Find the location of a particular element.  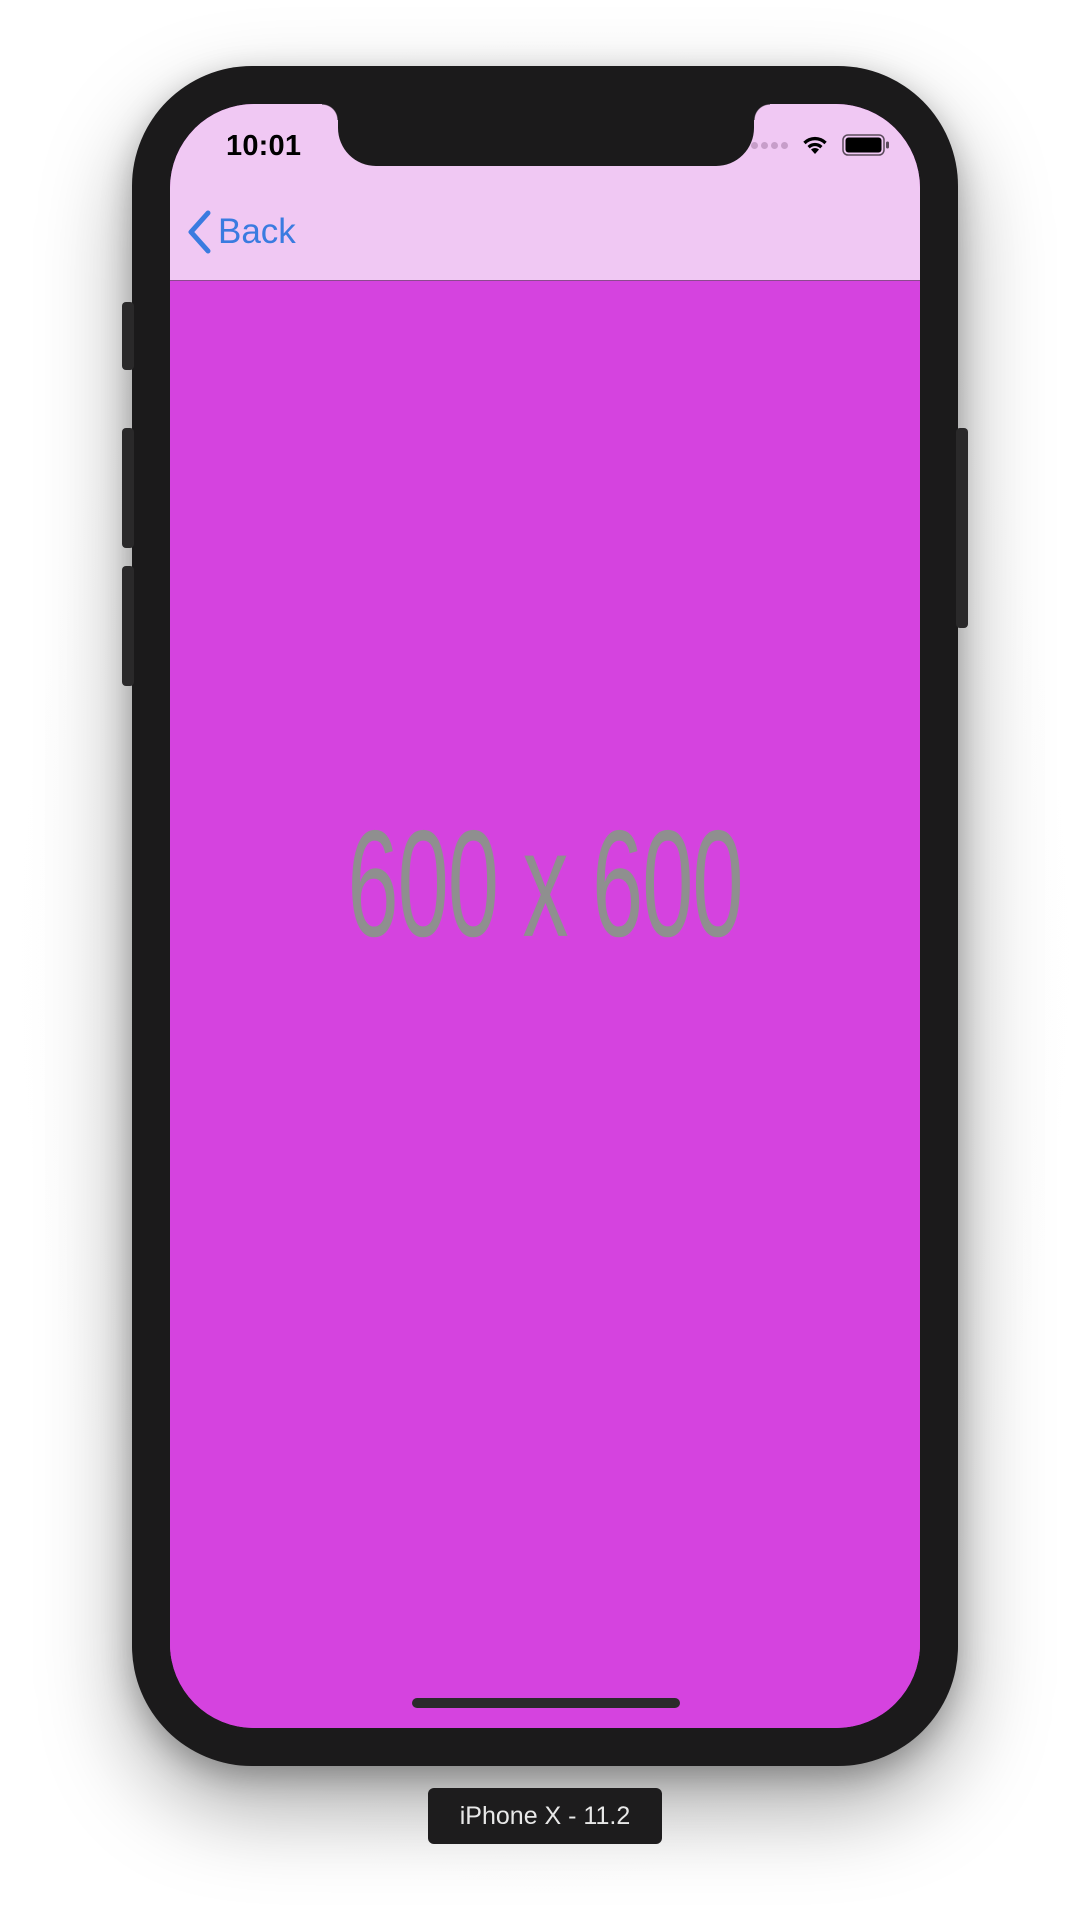

chevron-left-icon is located at coordinates (199, 232).